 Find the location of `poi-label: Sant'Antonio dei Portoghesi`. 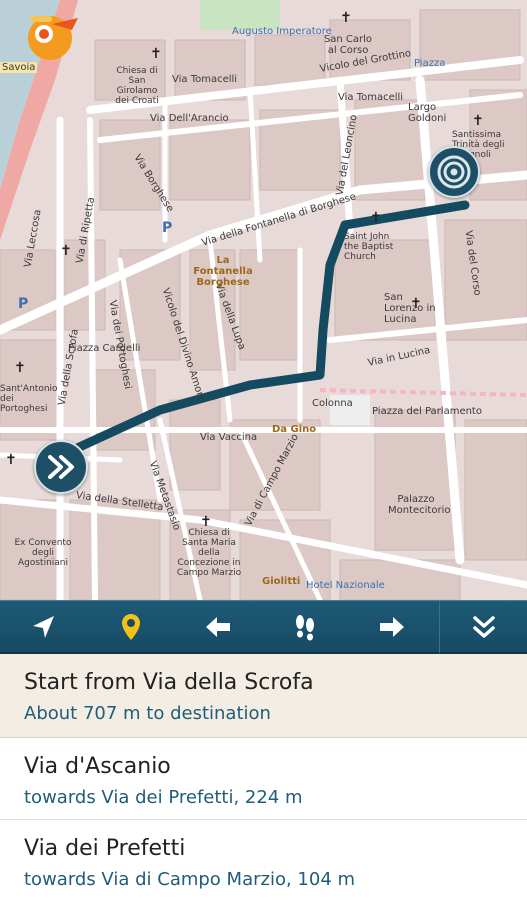

poi-label: Sant'Antonio dei Portoghesi is located at coordinates (29, 399).